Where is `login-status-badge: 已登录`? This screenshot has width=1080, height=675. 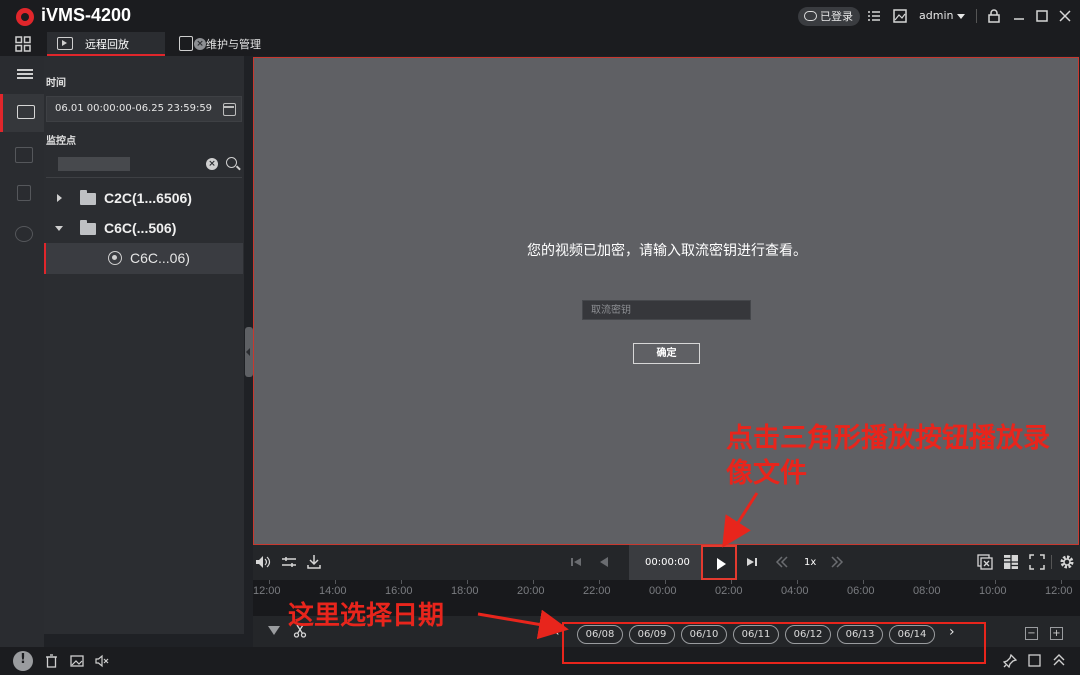
login-status-badge: 已登录 is located at coordinates (829, 16).